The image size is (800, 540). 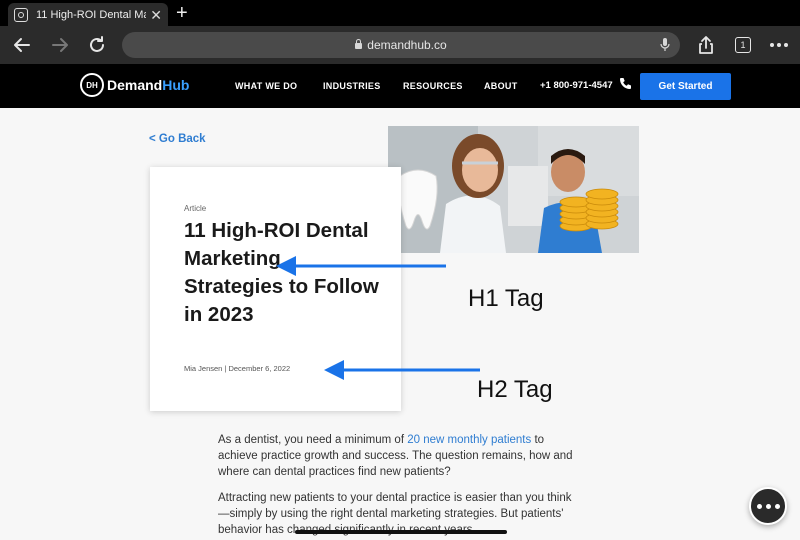 I want to click on h1-arrow-icon, so click(x=361, y=266).